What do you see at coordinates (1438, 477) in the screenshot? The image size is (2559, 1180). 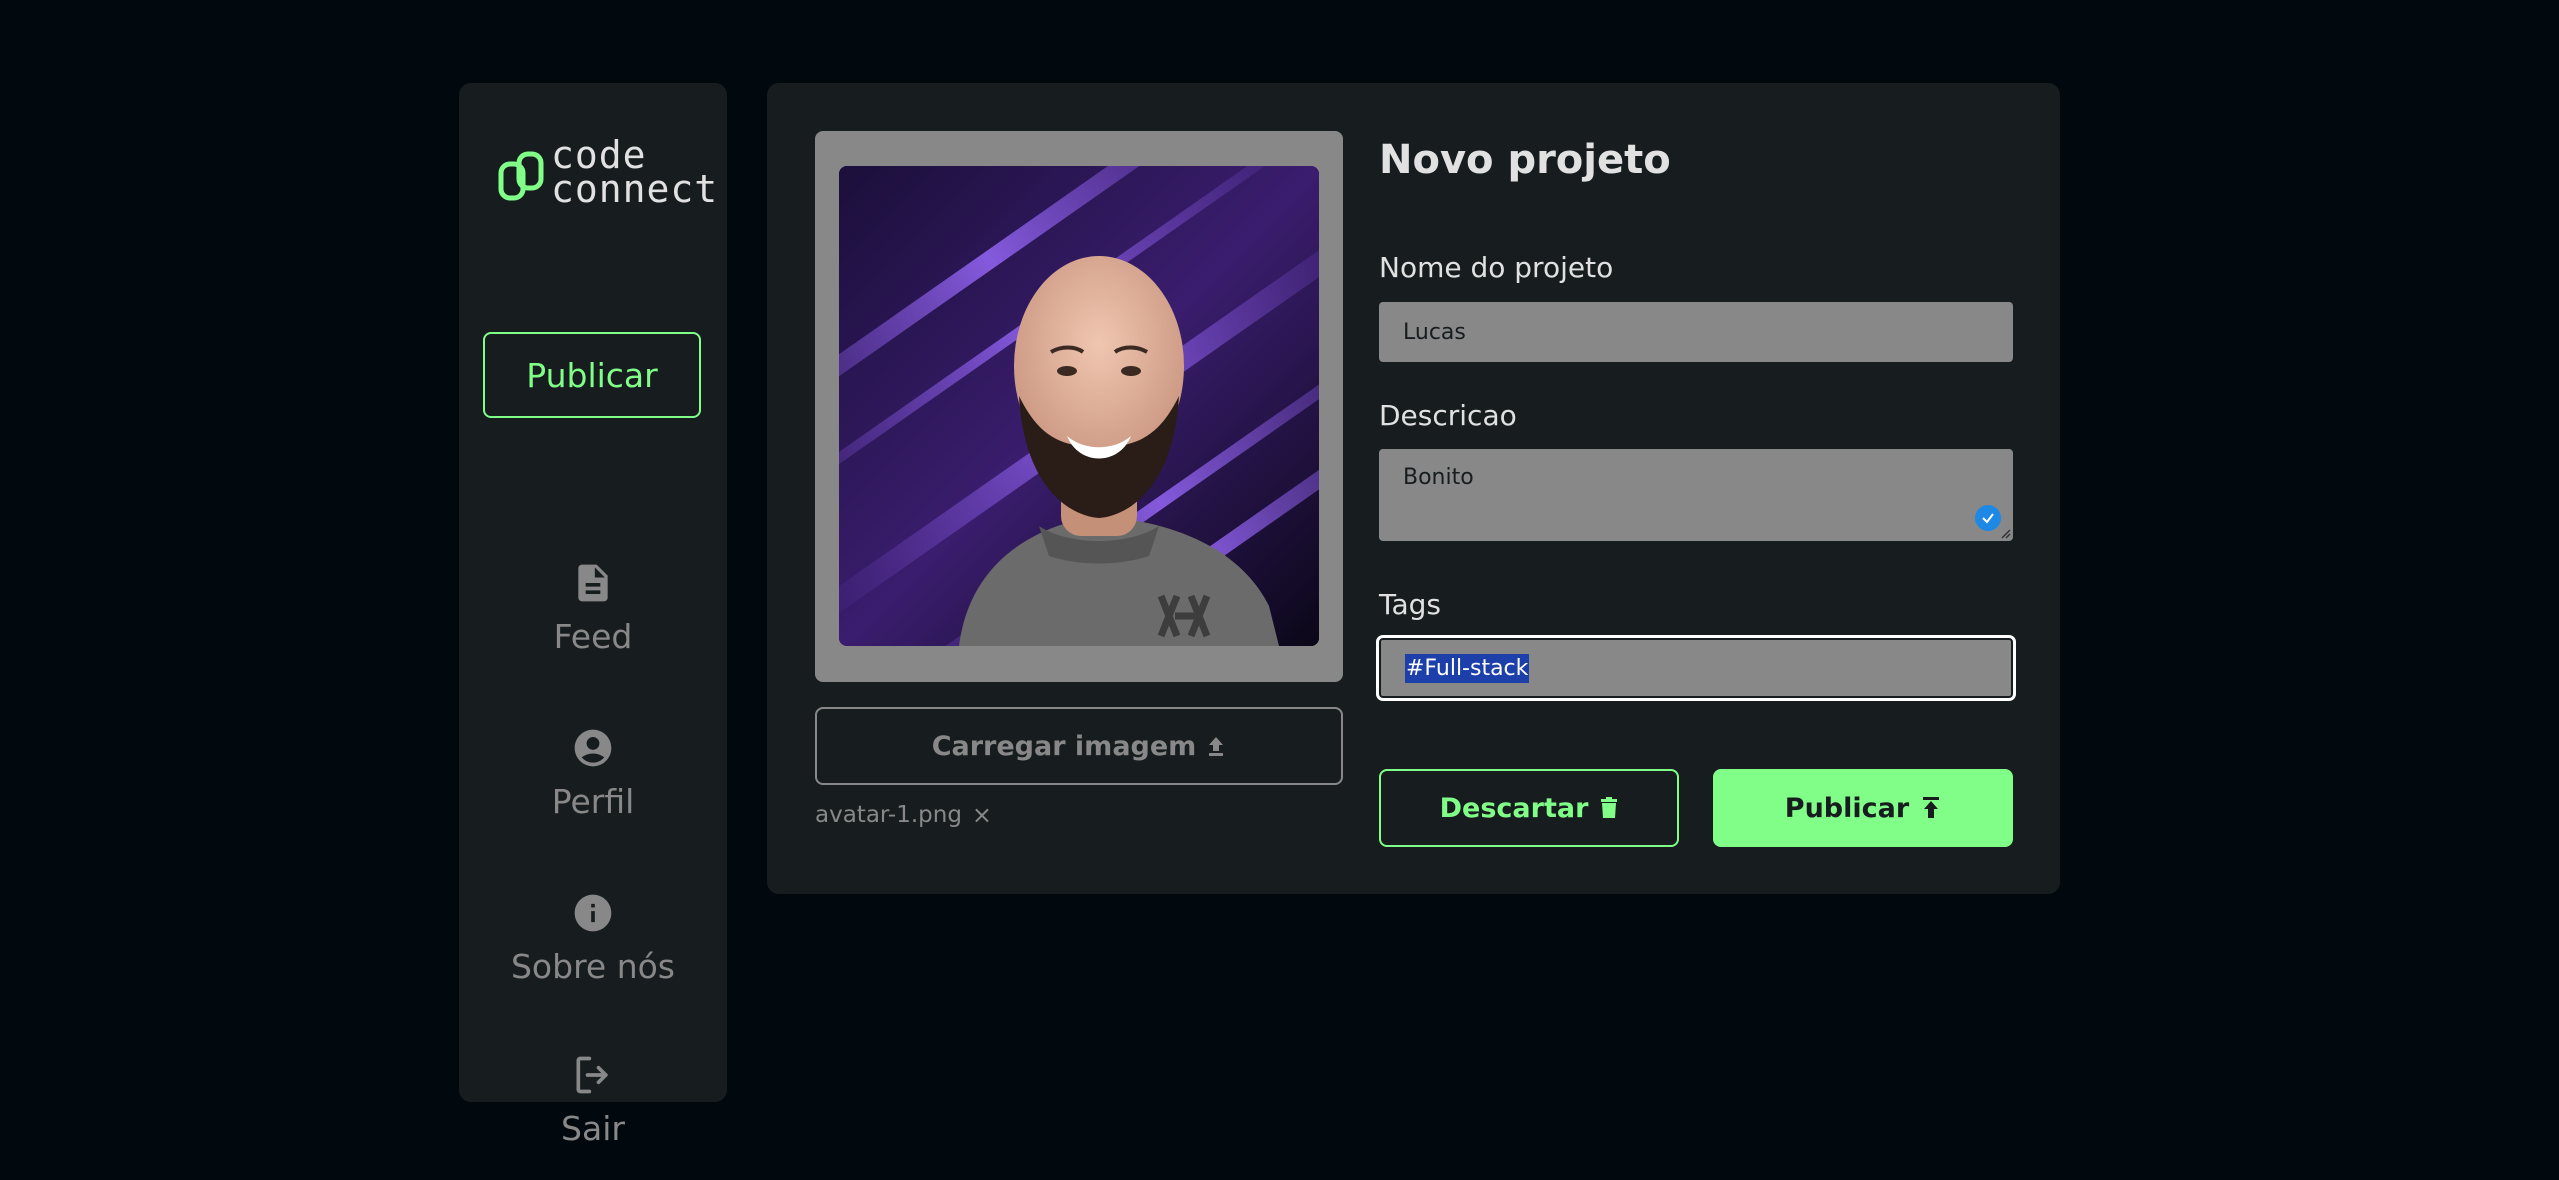 I see `description-value: Bonito` at bounding box center [1438, 477].